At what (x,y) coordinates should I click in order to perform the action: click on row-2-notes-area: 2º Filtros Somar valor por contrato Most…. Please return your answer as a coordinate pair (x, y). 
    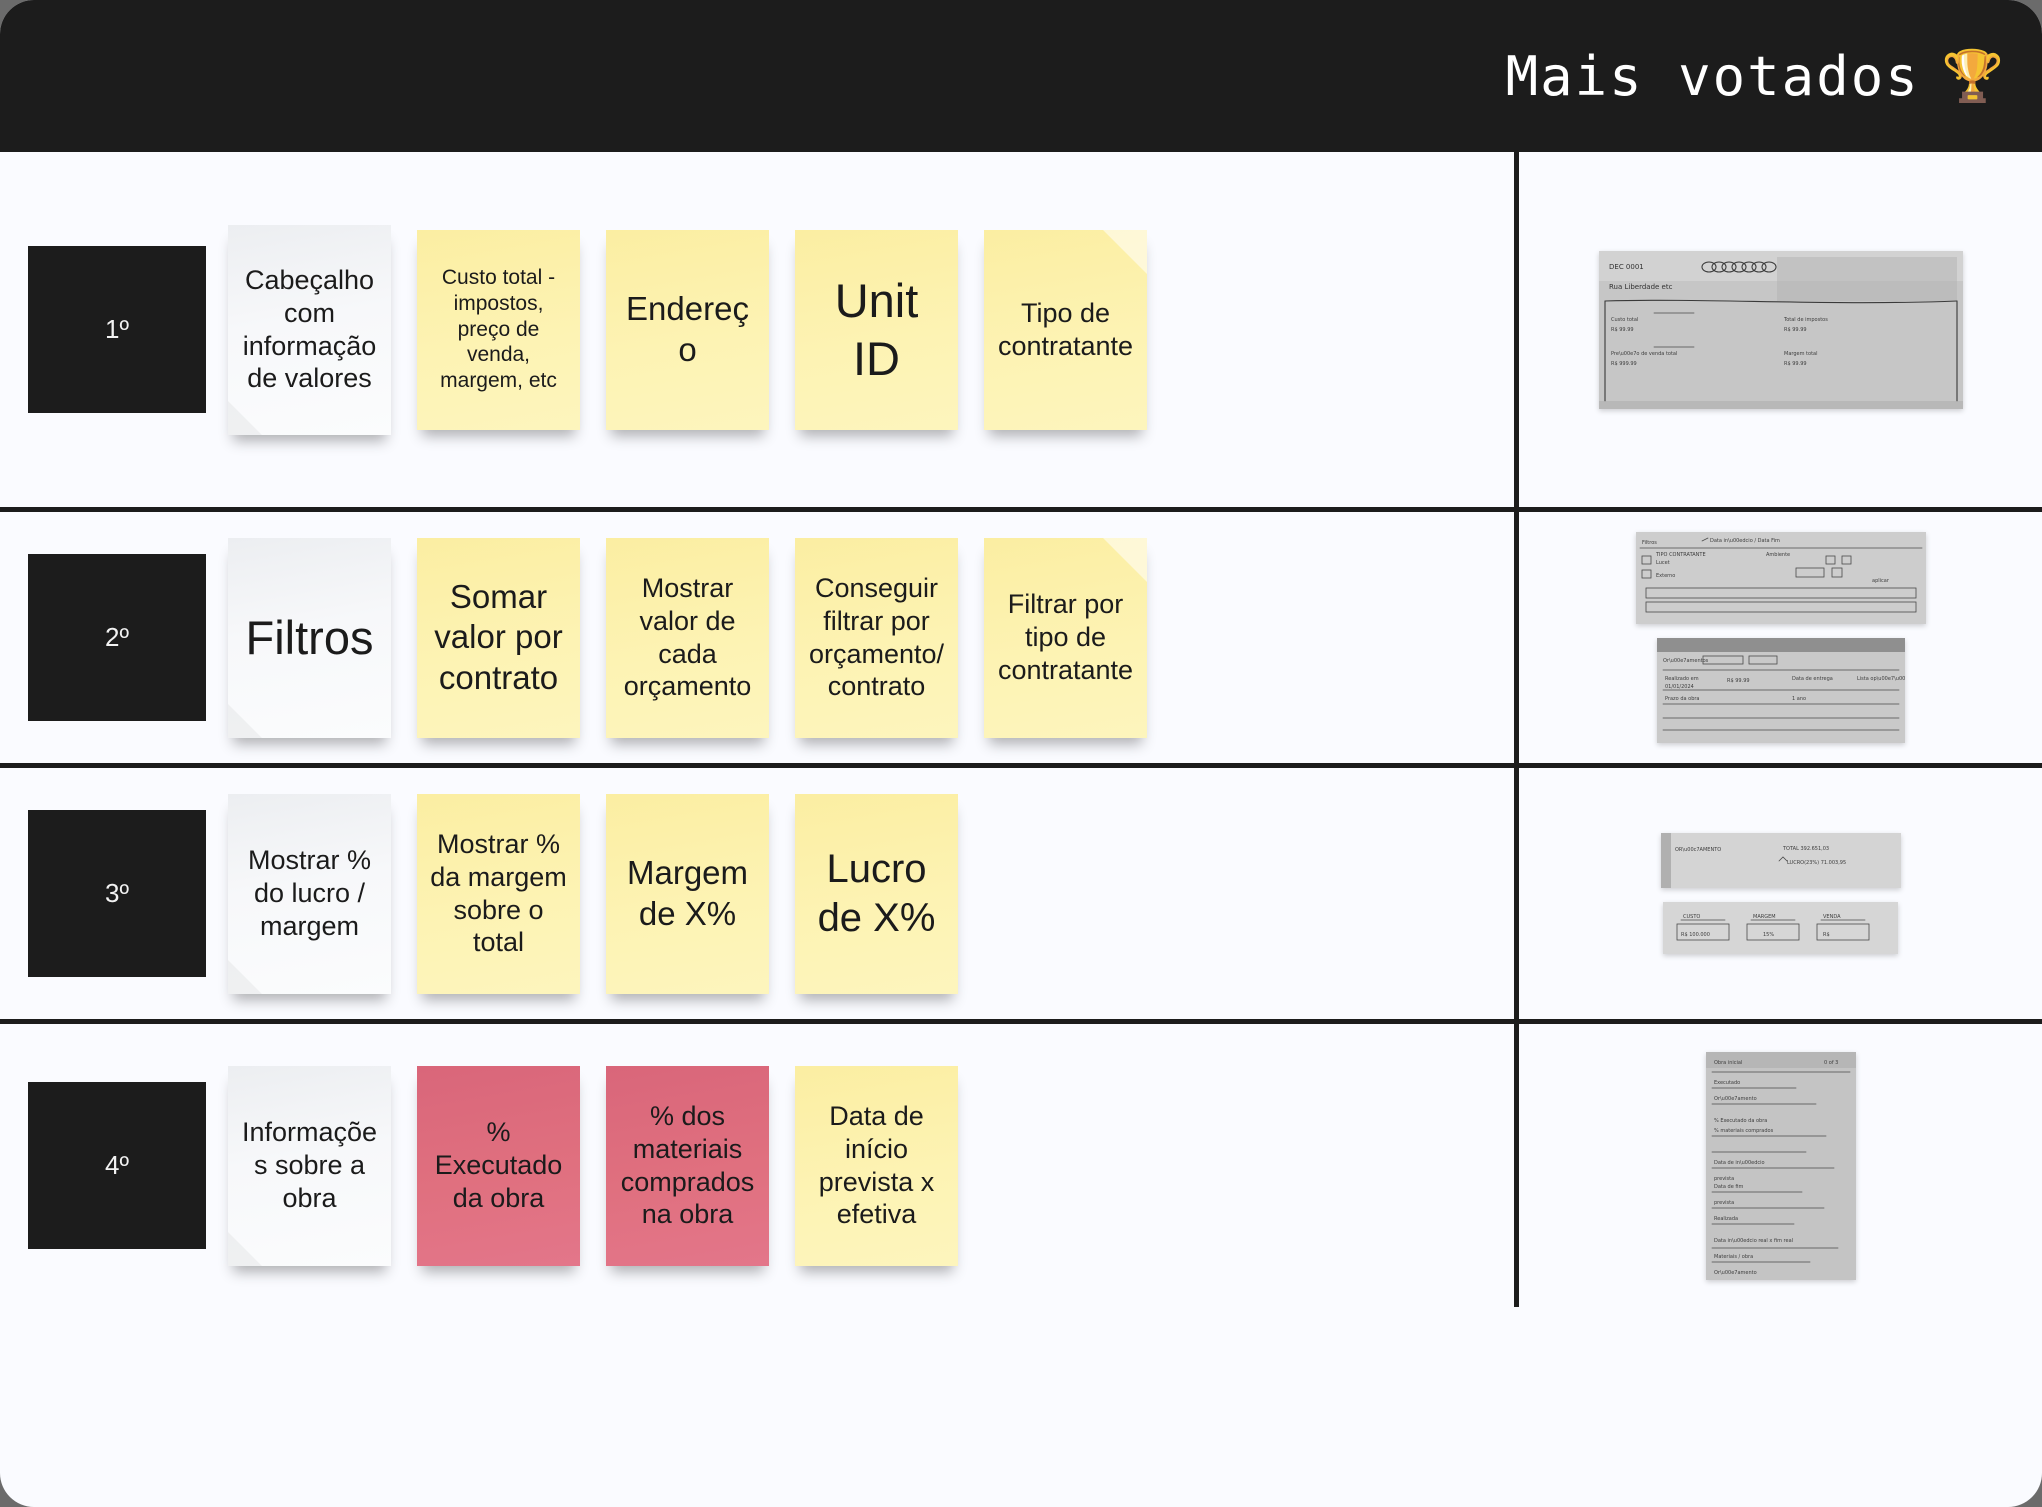
    Looking at the image, I should click on (759, 637).